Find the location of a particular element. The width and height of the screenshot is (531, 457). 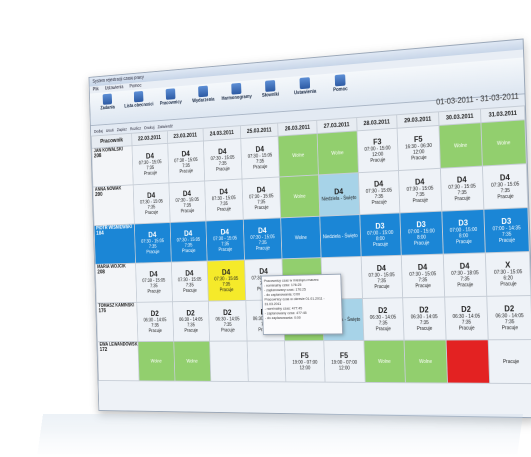

ribbon-button-label: Lista obecności is located at coordinates (139, 105).